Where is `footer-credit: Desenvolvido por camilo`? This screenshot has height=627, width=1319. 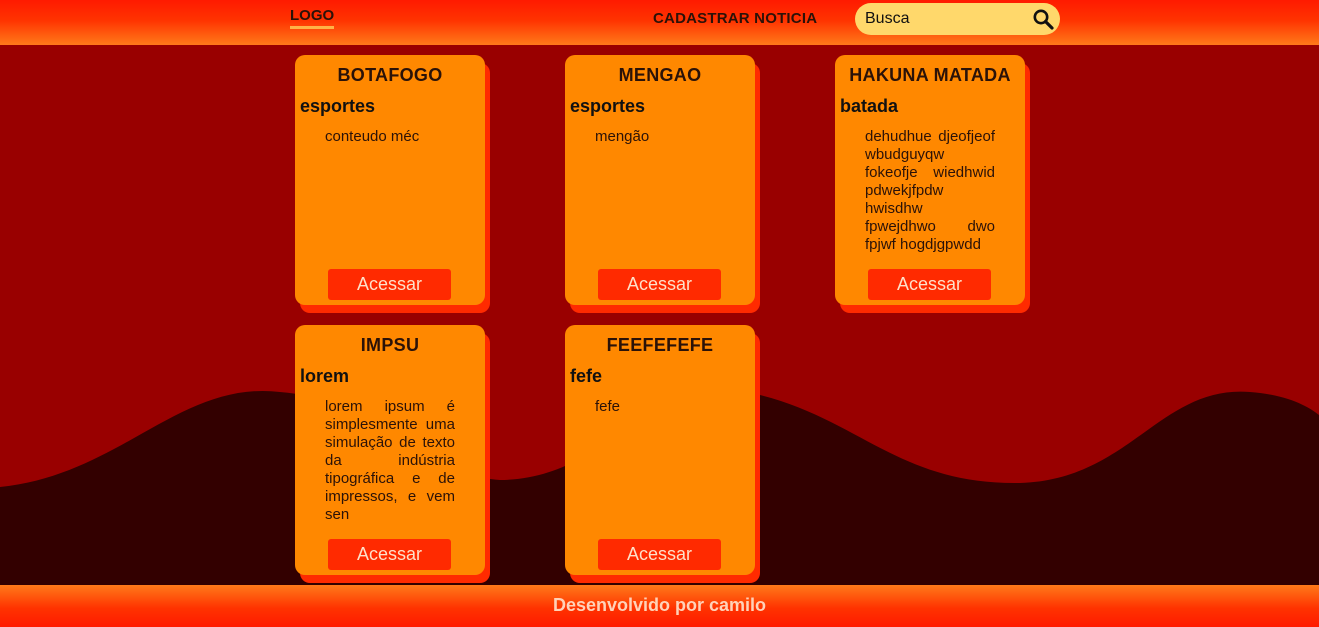
footer-credit: Desenvolvido por camilo is located at coordinates (659, 605).